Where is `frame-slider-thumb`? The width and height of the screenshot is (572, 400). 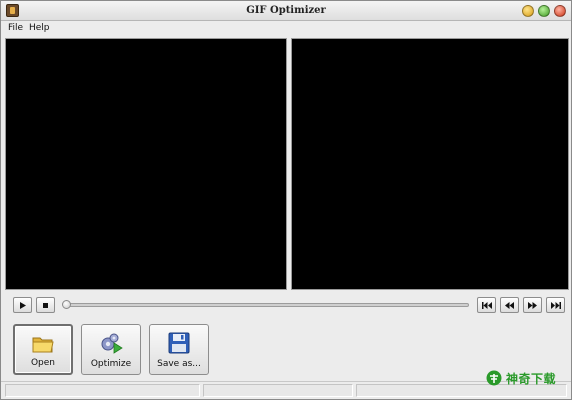
frame-slider-thumb is located at coordinates (66, 304).